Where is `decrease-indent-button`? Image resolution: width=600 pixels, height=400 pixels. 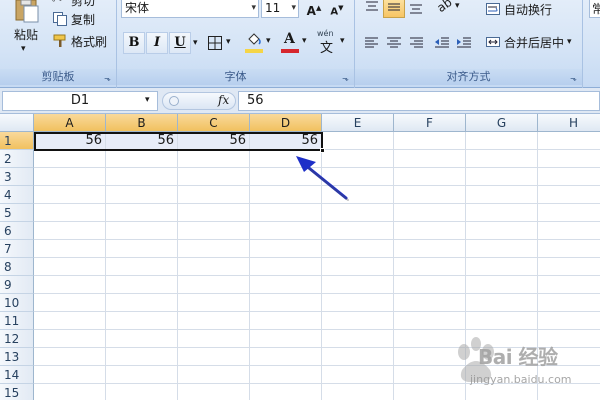 decrease-indent-button is located at coordinates (442, 43).